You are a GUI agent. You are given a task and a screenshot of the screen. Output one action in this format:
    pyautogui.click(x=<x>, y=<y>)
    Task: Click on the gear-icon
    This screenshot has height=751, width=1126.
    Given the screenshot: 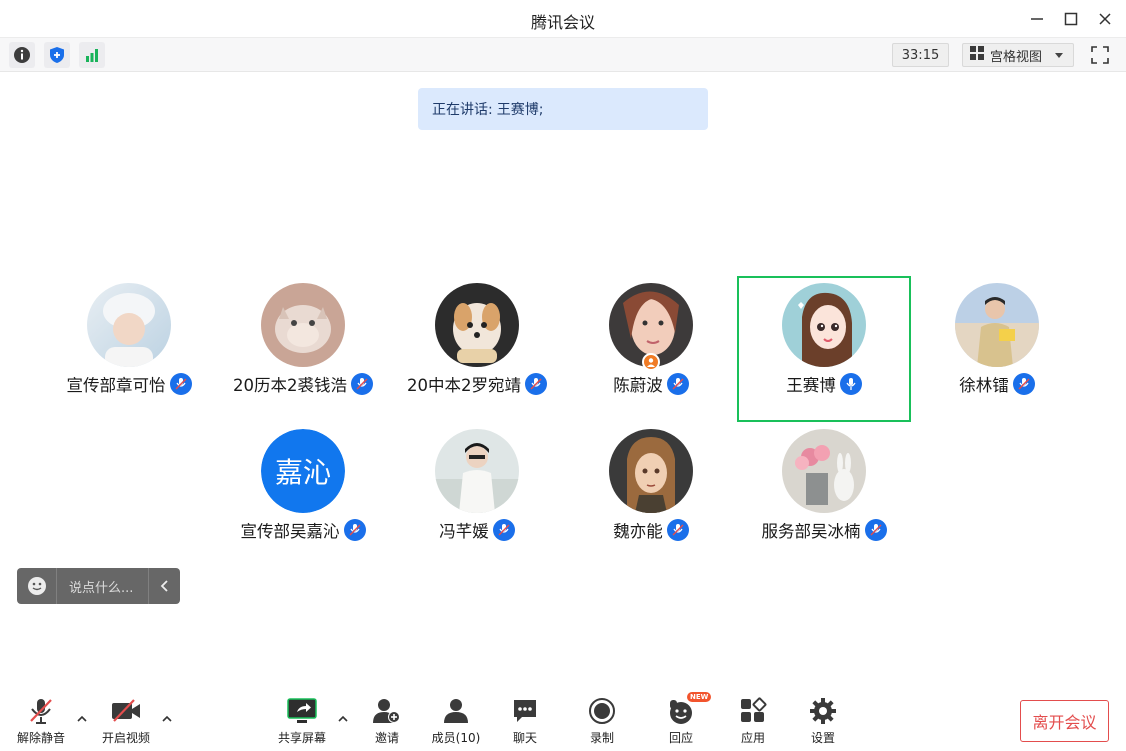 What is the action you would take?
    pyautogui.click(x=823, y=710)
    